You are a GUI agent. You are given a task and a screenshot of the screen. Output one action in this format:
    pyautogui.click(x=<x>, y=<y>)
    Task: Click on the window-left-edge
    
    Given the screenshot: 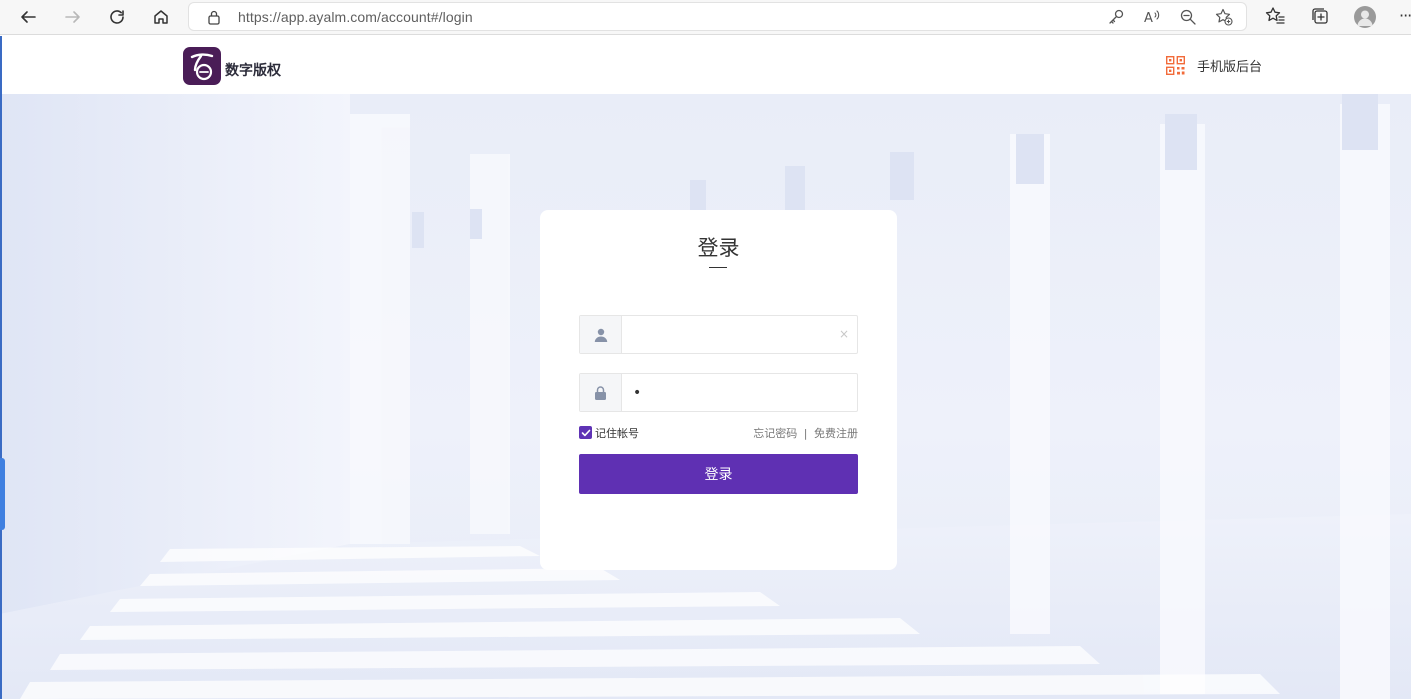 What is the action you would take?
    pyautogui.click(x=1, y=367)
    